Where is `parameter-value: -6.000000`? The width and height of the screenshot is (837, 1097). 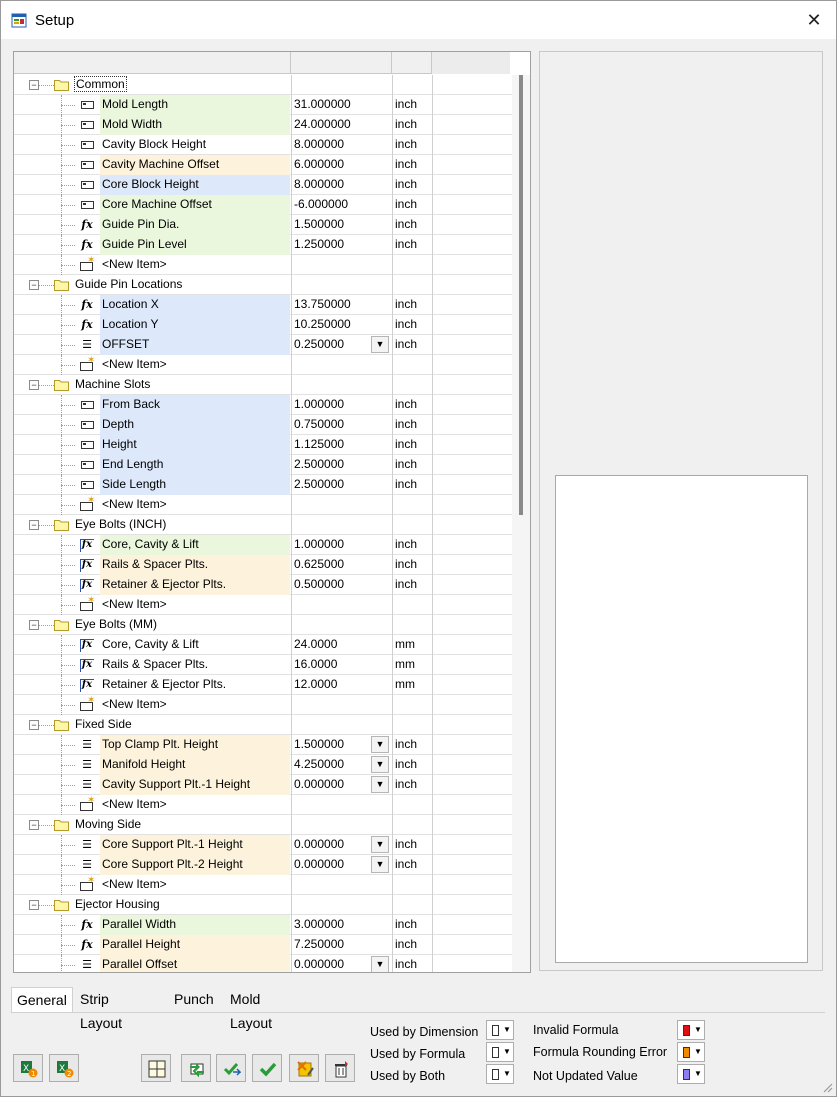
parameter-value: -6.000000 is located at coordinates (341, 205).